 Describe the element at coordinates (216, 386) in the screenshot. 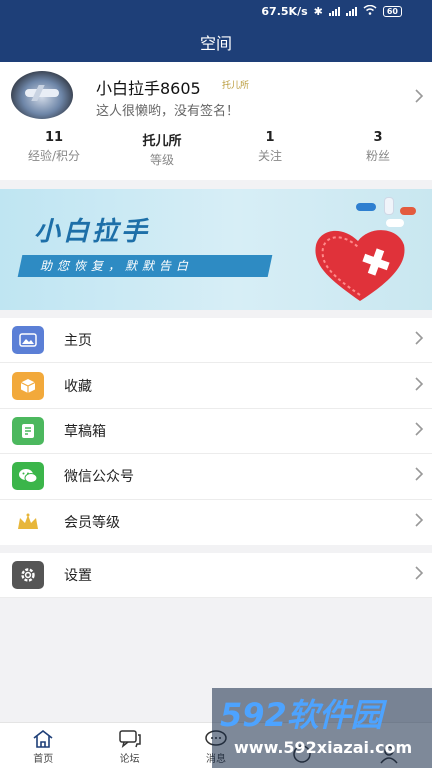

I see `menu-item-favorites: 收藏` at that location.